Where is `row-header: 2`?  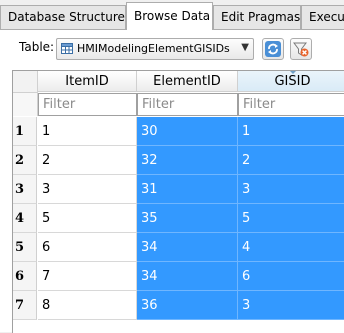
row-header: 2 is located at coordinates (25, 160).